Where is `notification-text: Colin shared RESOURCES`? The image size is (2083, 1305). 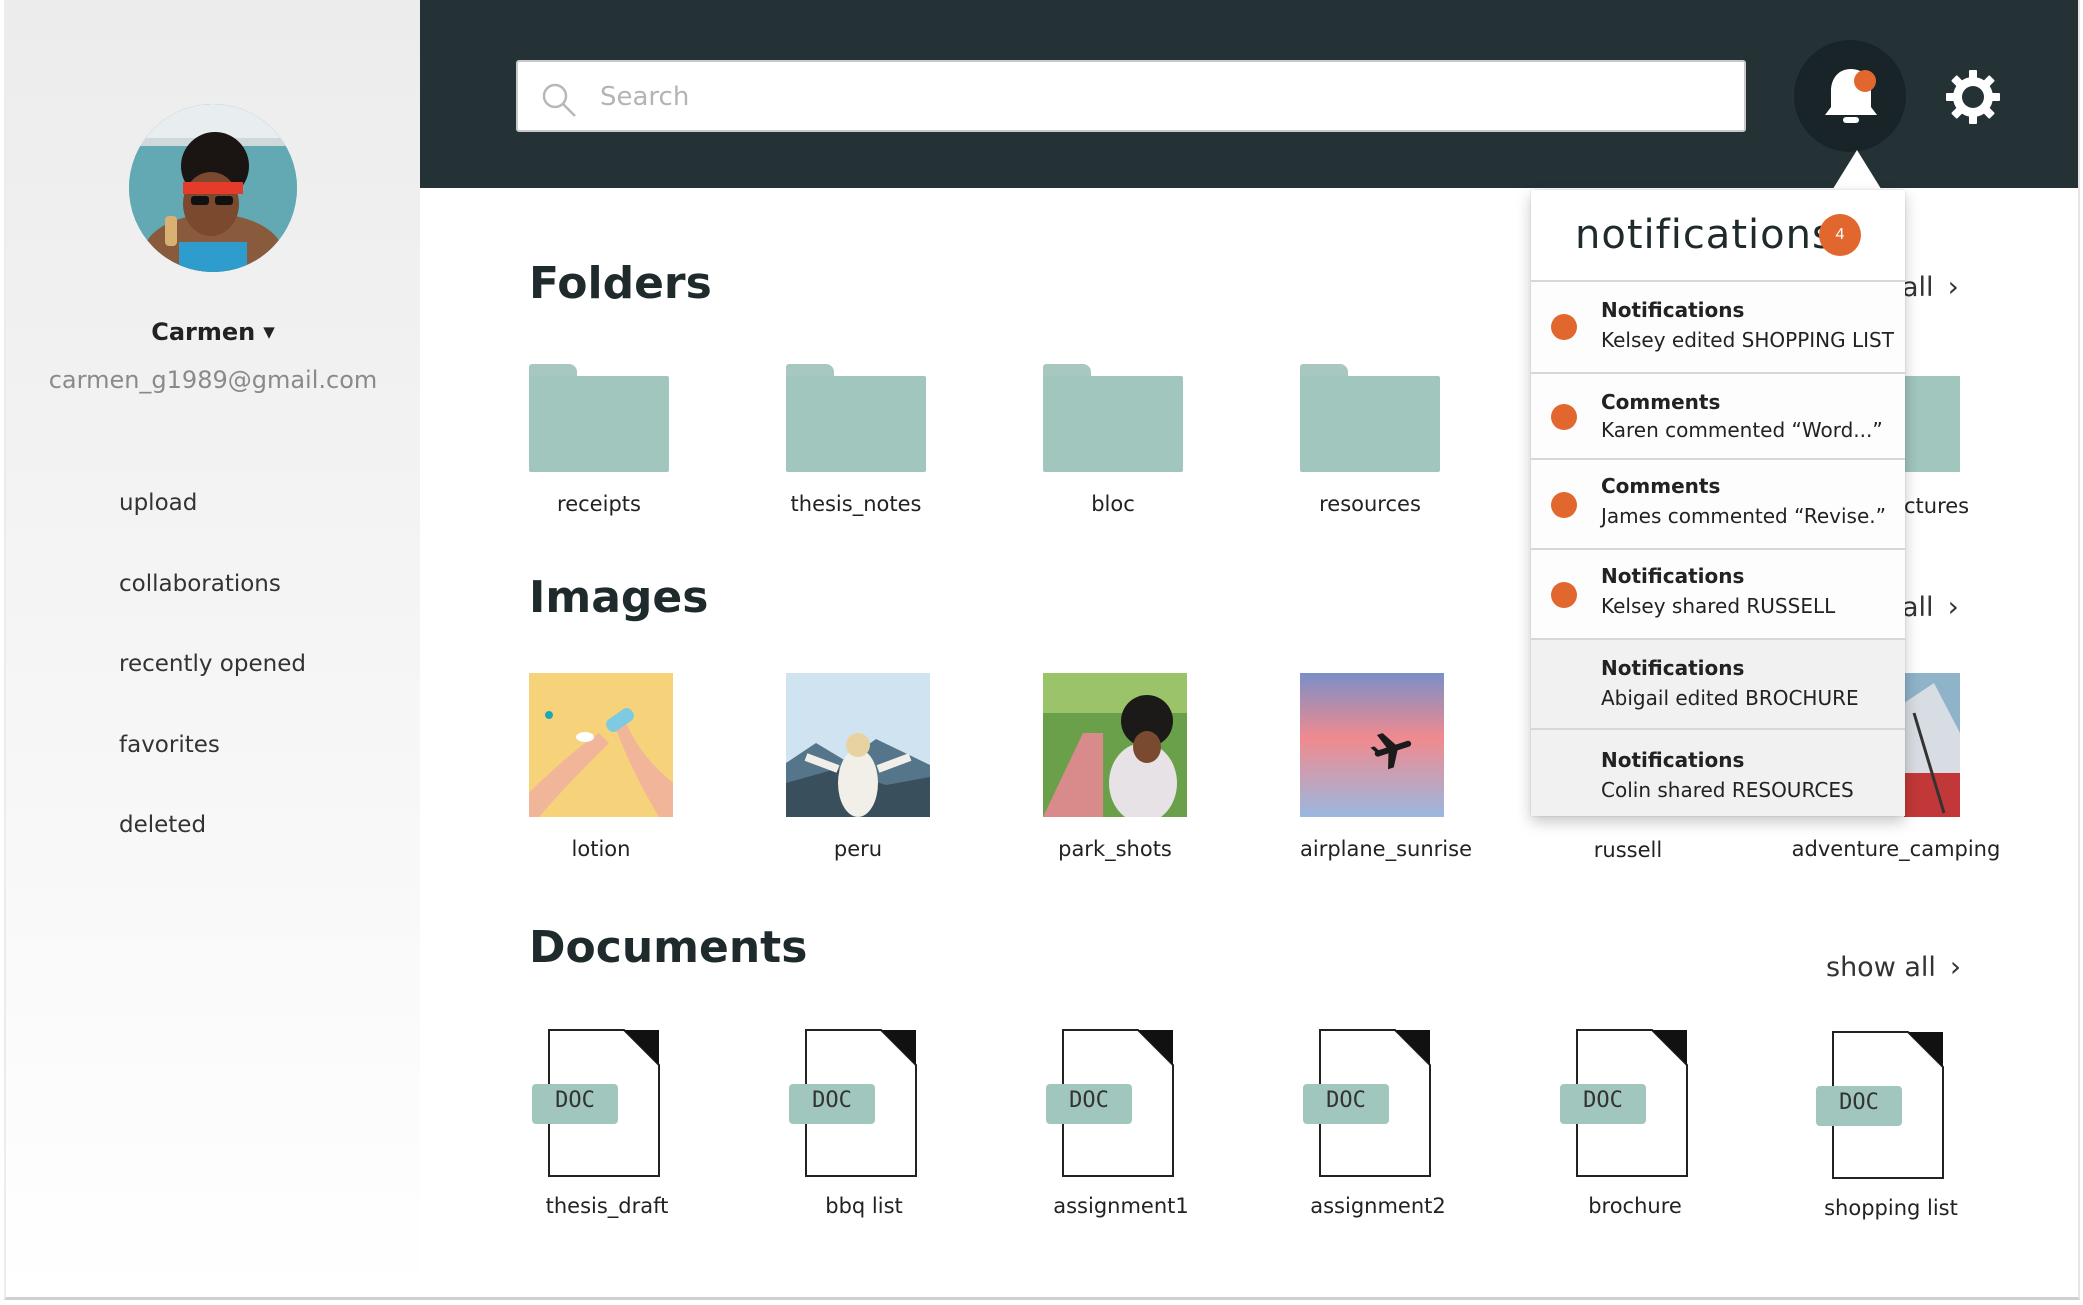 notification-text: Colin shared RESOURCES is located at coordinates (1727, 790).